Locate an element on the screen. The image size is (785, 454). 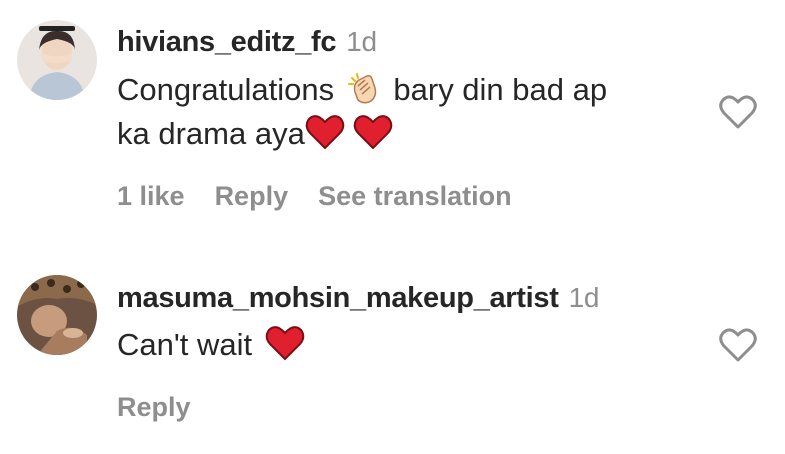
comment-username: hivians_editz_fc 1d is located at coordinates (247, 42).